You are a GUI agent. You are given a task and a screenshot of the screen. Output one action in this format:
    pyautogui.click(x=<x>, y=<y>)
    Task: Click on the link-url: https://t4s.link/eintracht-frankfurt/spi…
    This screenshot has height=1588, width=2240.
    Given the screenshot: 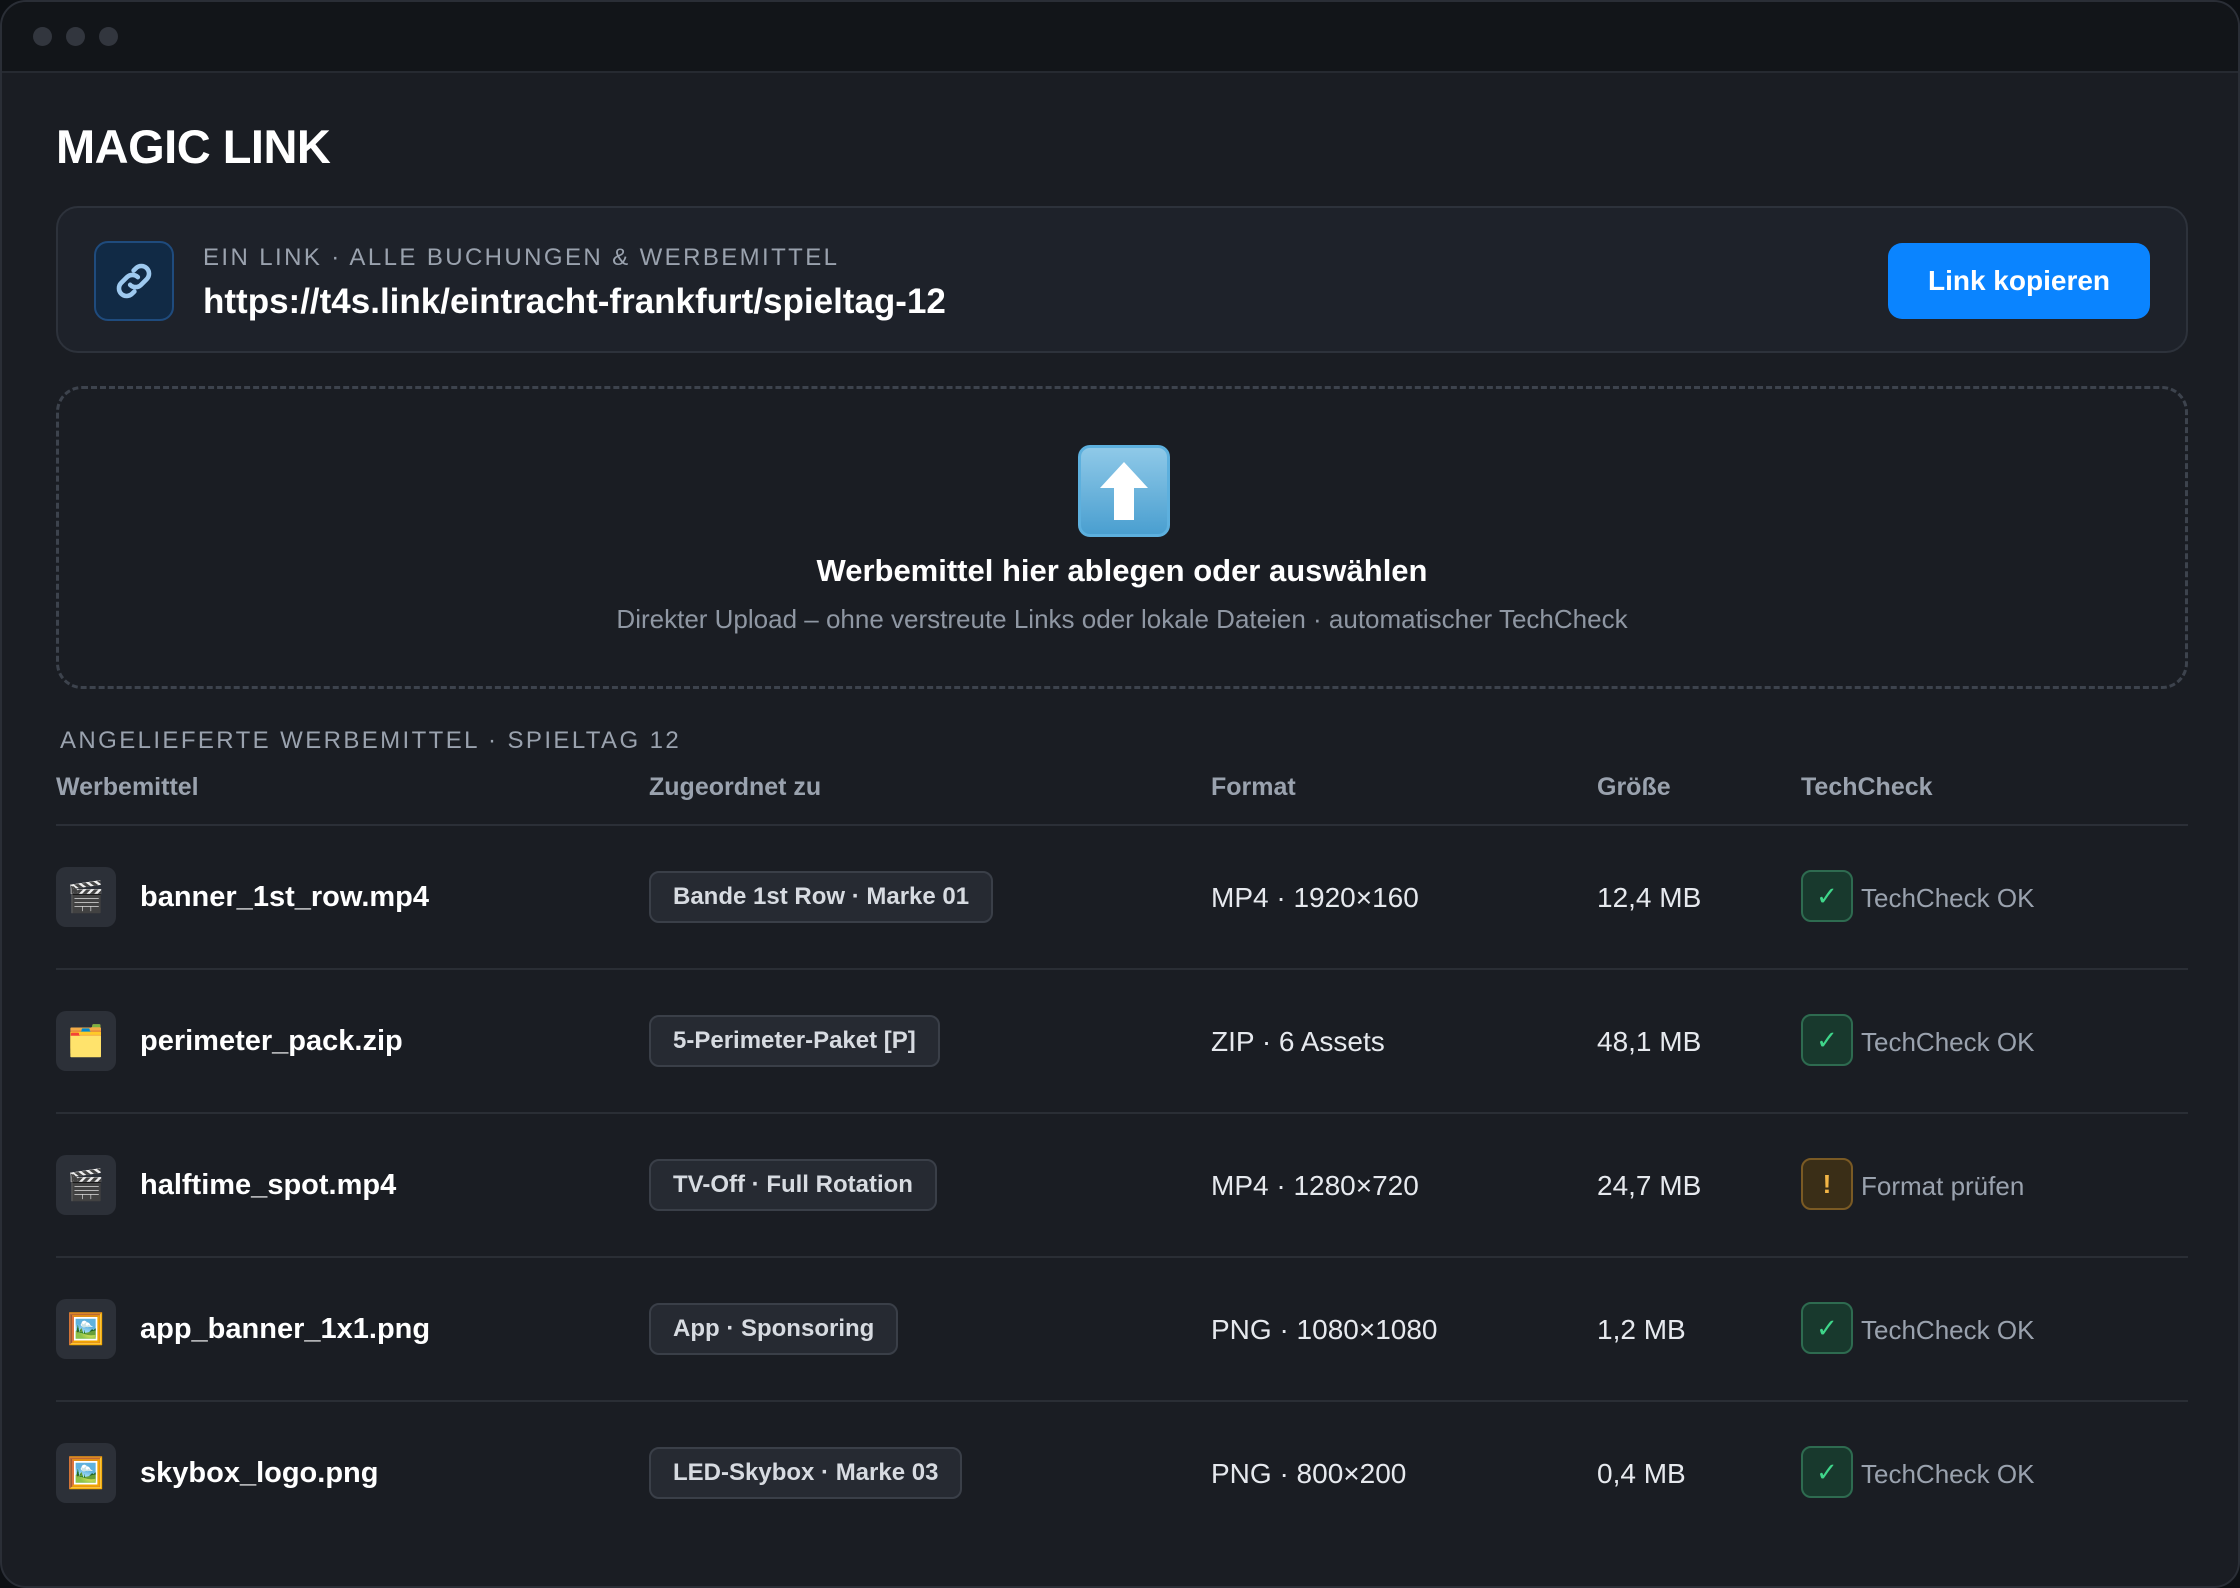 What is the action you would take?
    pyautogui.click(x=574, y=302)
    